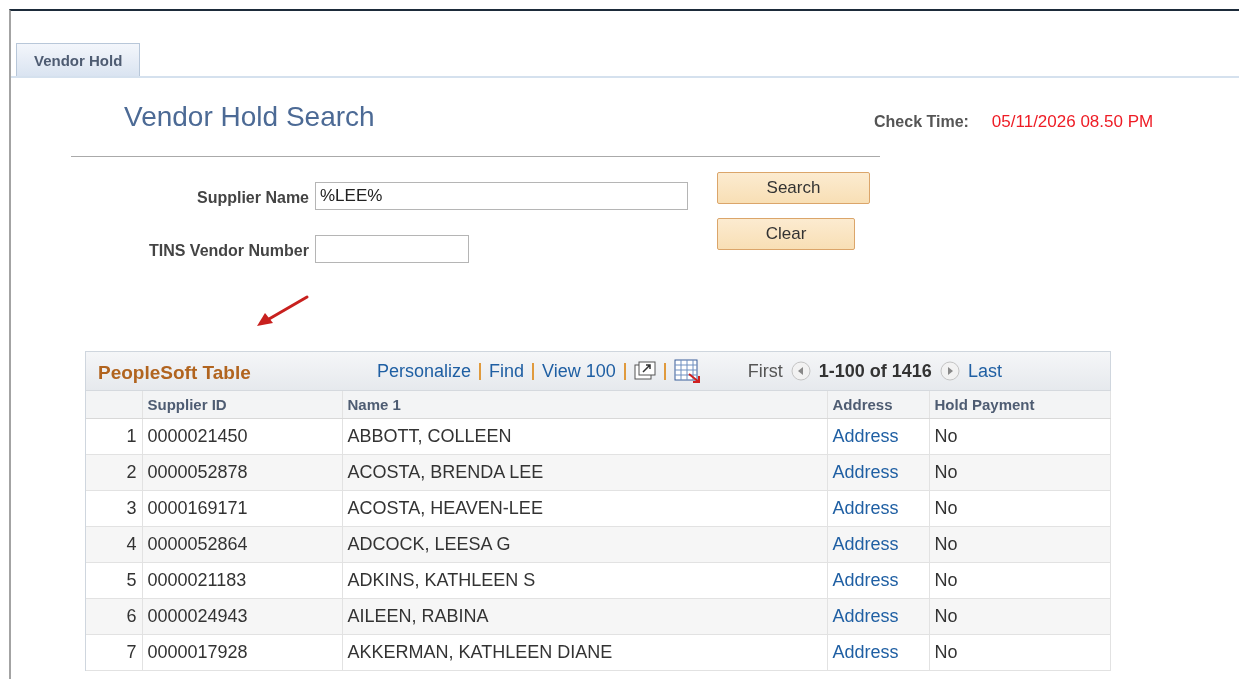  What do you see at coordinates (78, 59) in the screenshot?
I see `tab: Vendor Hold` at bounding box center [78, 59].